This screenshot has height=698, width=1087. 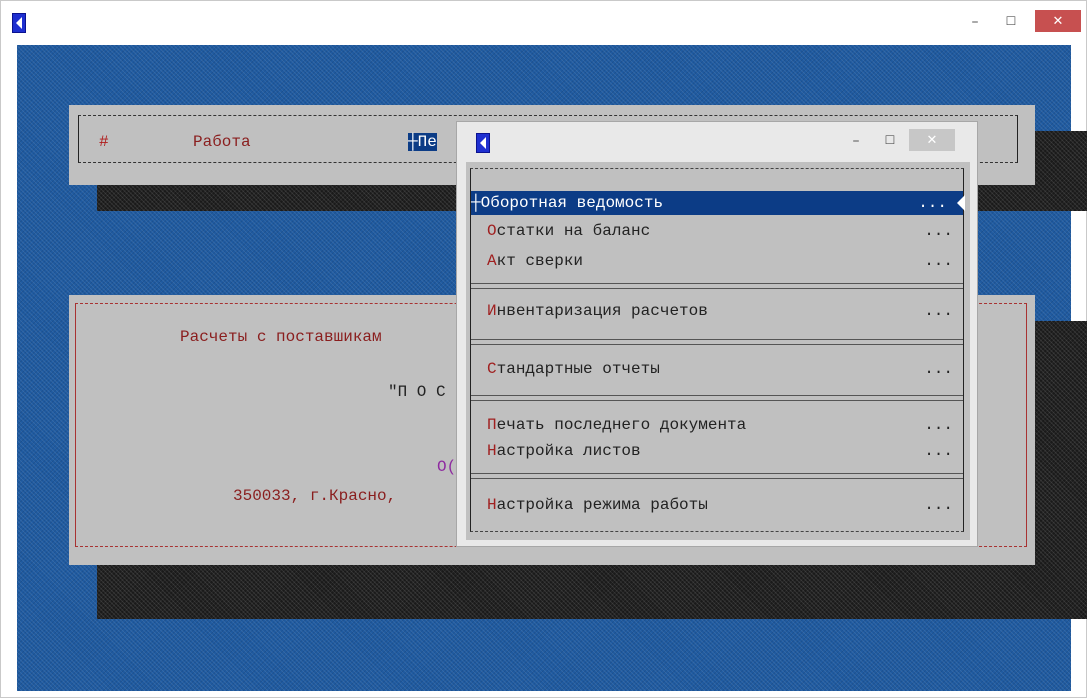 I want to click on maximize-button: ☐, so click(x=1011, y=21).